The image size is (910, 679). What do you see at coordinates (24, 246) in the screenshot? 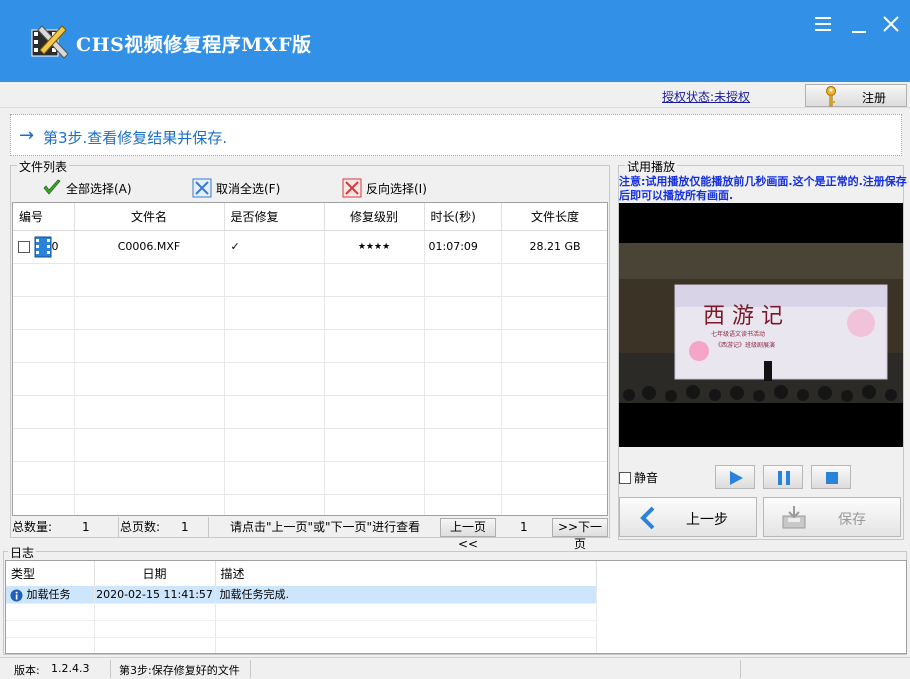
I see `row-checkbox` at bounding box center [24, 246].